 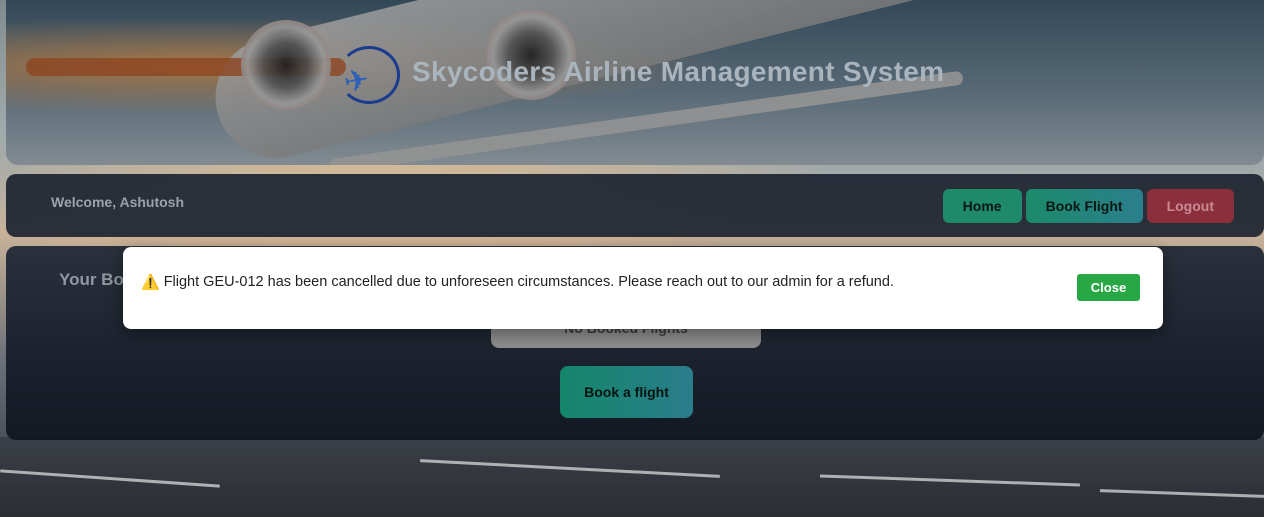 I want to click on brand: ✈ Skycoders Airline Management System, so click(x=639, y=74).